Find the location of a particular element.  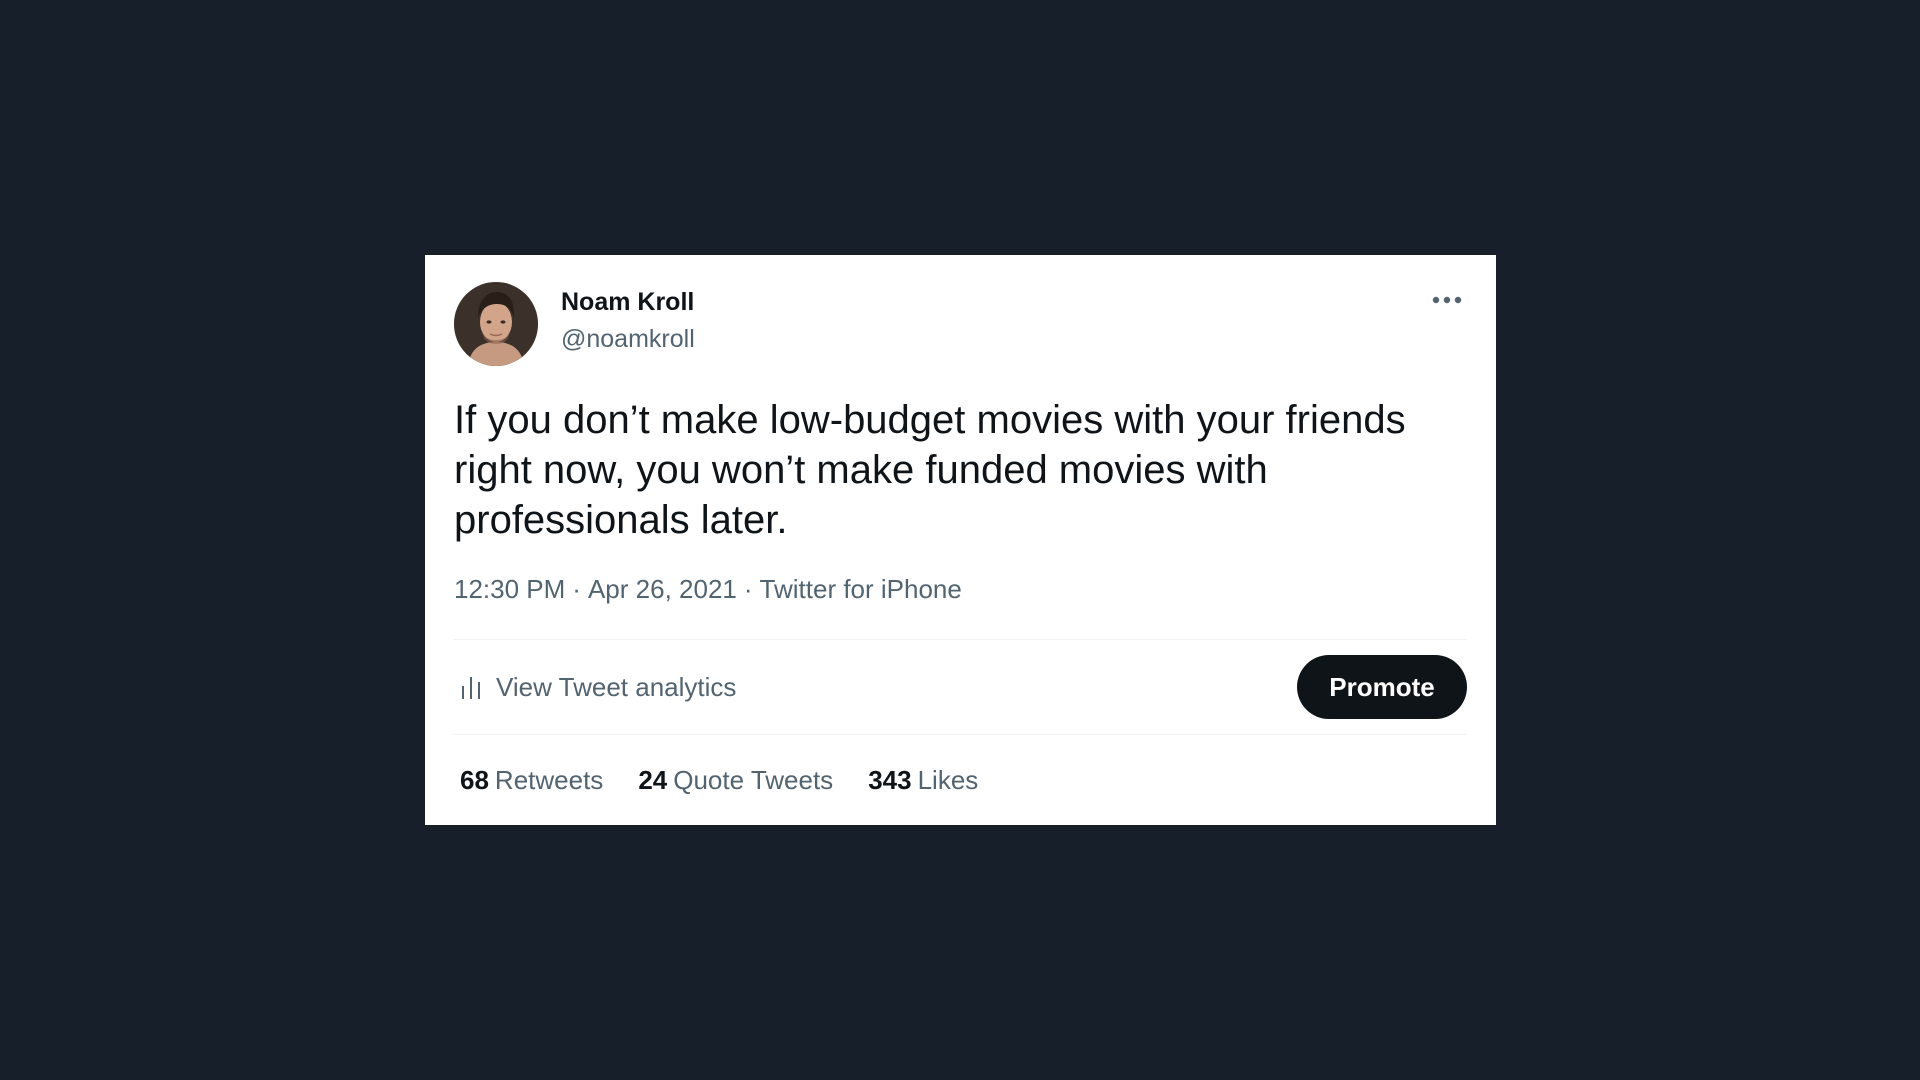

likes-count: 343 is located at coordinates (890, 780).